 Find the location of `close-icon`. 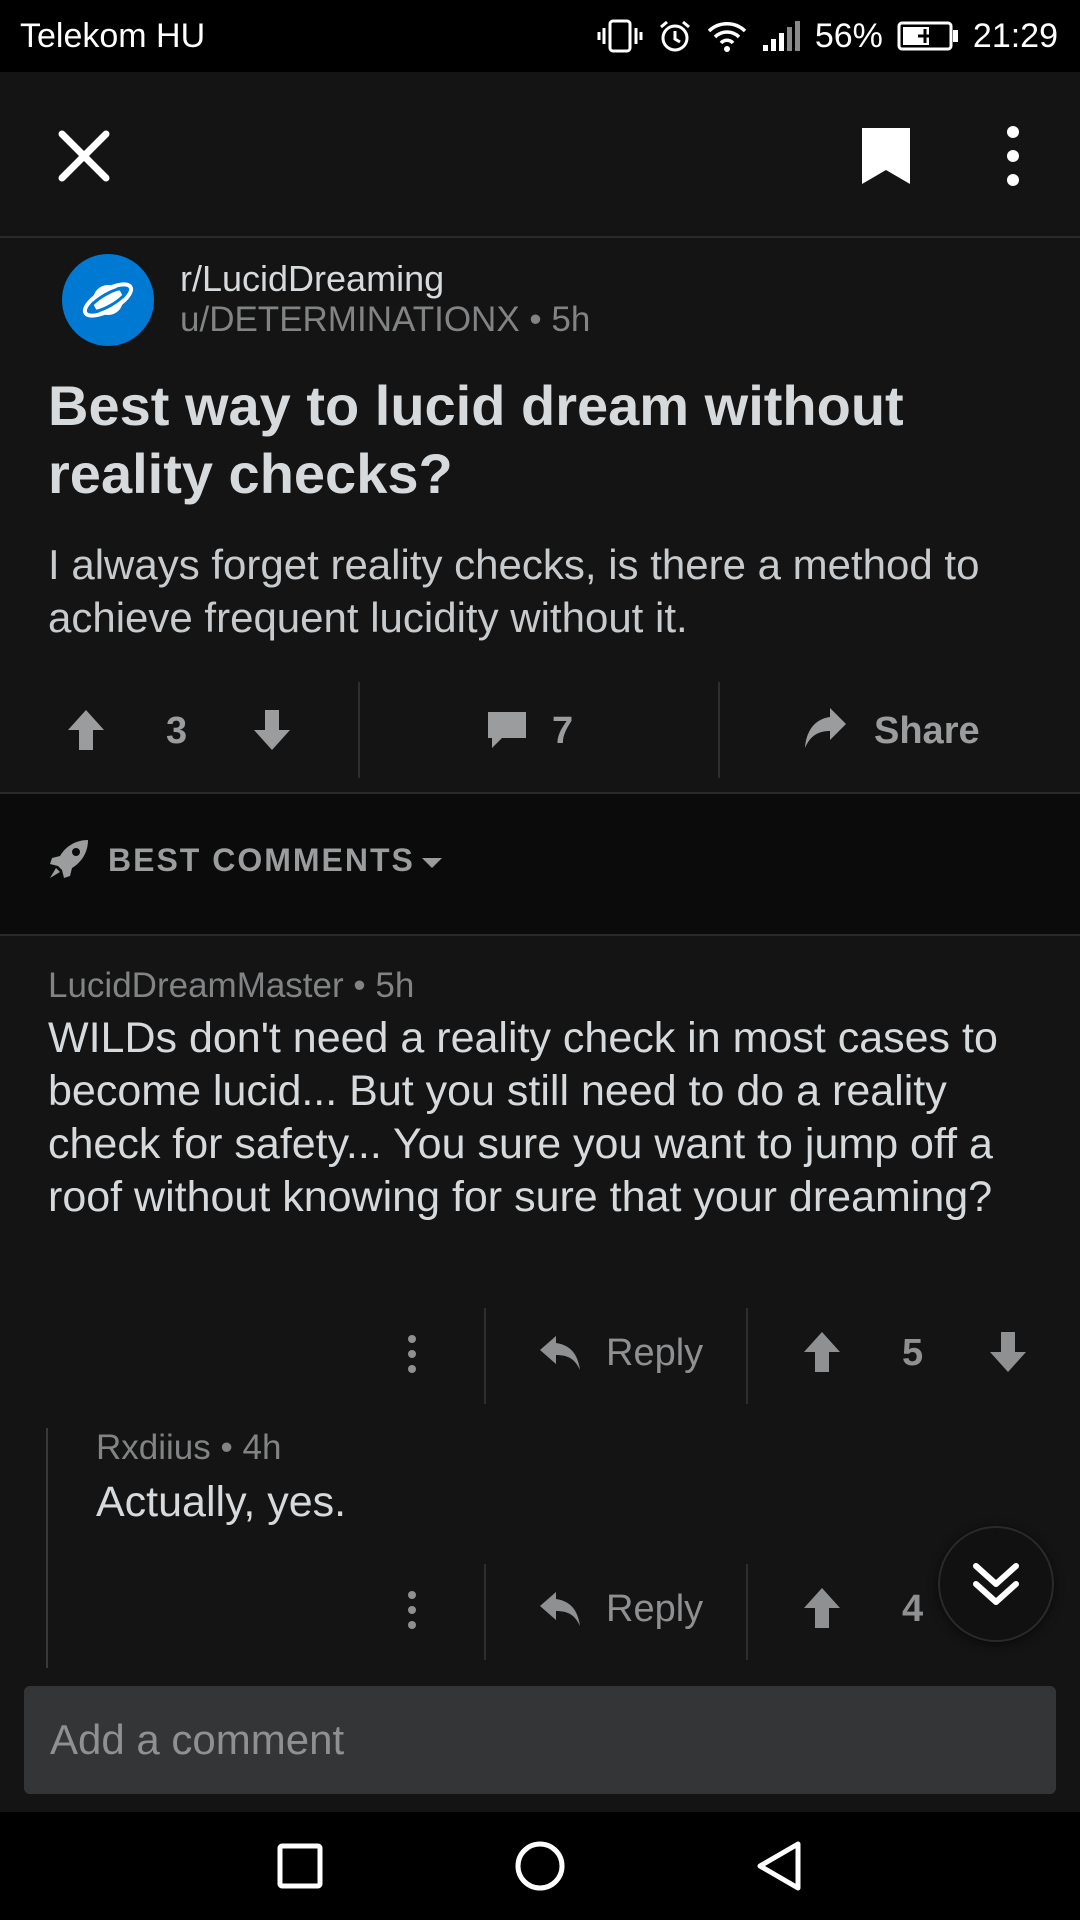

close-icon is located at coordinates (84, 156).